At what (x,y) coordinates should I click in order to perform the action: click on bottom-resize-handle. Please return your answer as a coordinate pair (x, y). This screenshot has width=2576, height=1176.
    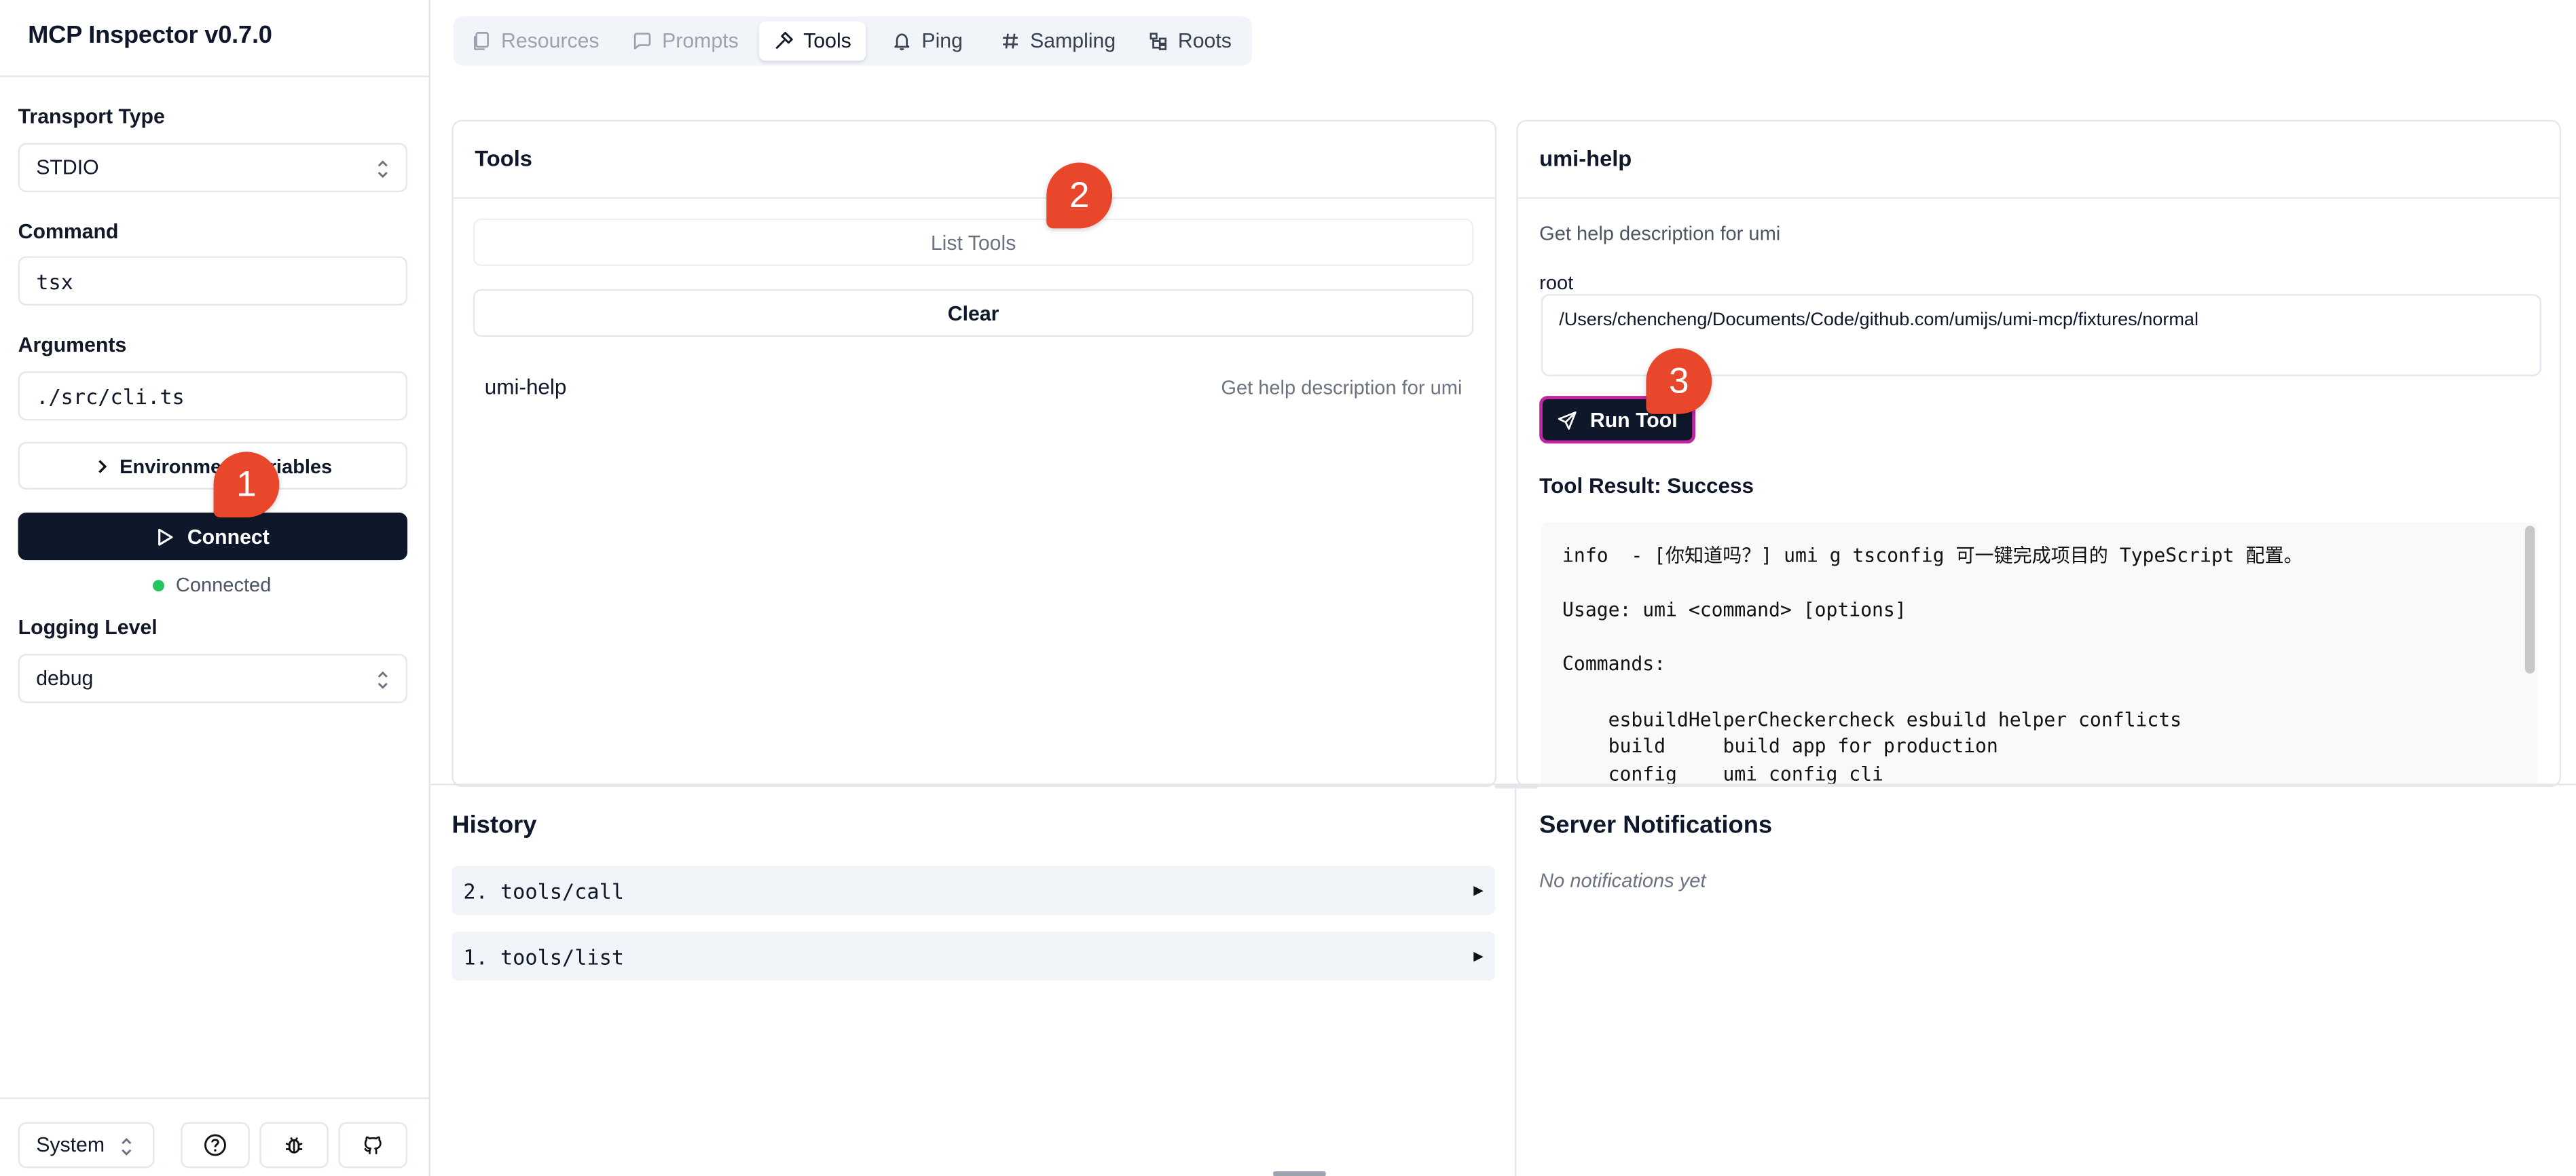
    Looking at the image, I should click on (1299, 1173).